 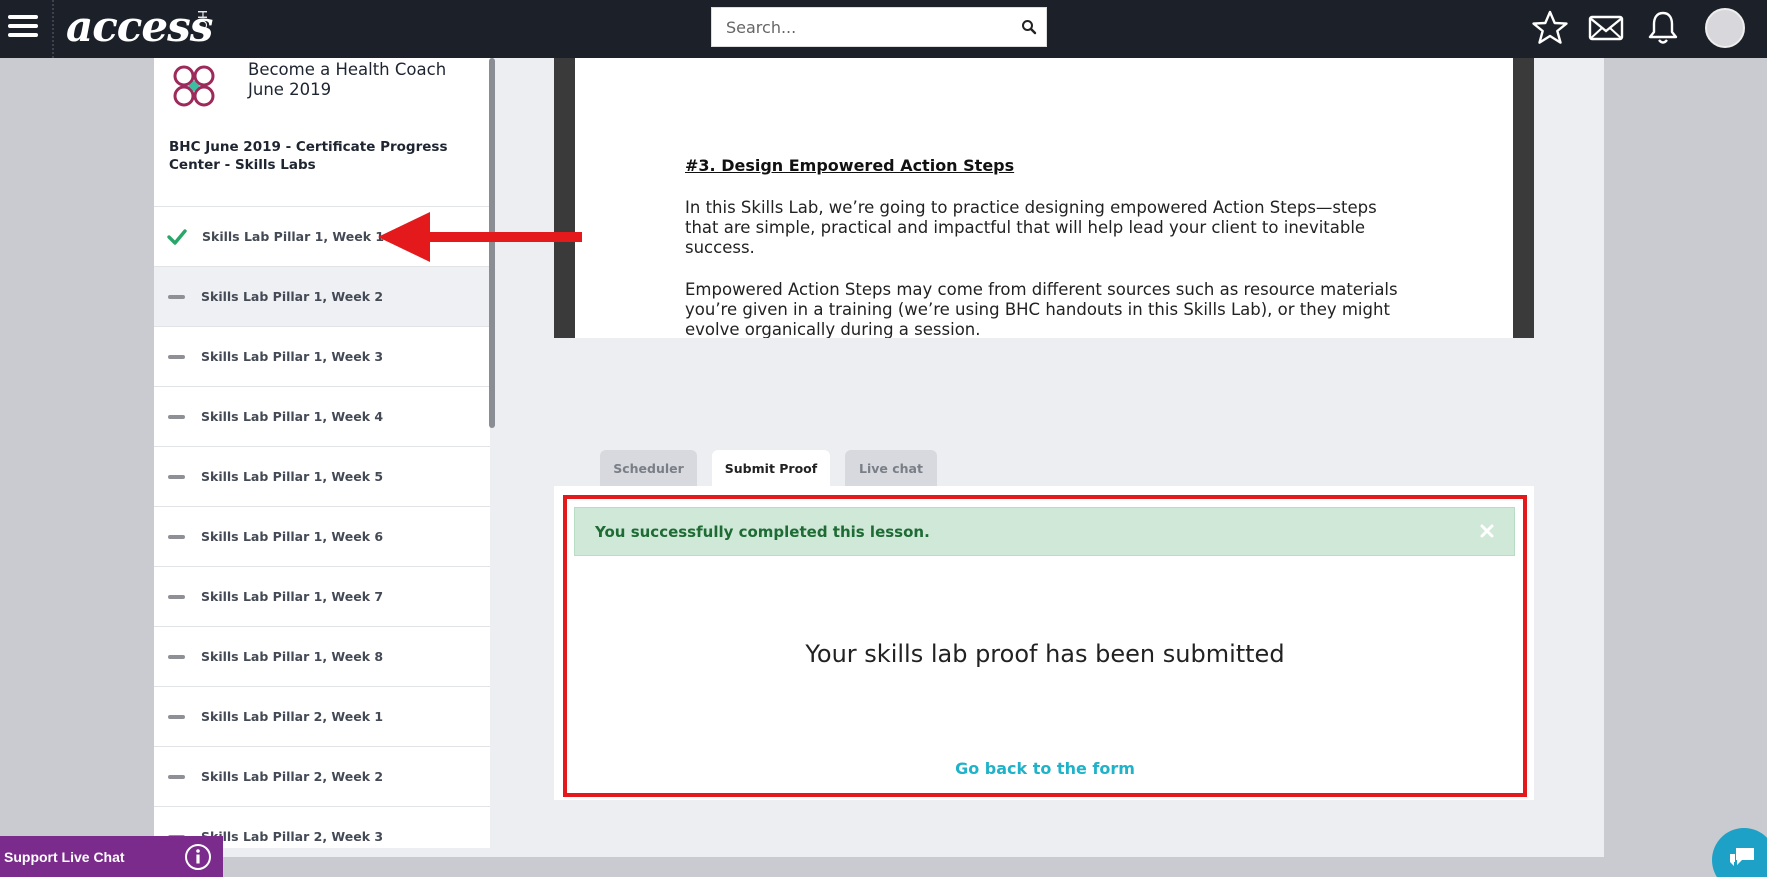 I want to click on chat-bubble-button, so click(x=1739, y=852).